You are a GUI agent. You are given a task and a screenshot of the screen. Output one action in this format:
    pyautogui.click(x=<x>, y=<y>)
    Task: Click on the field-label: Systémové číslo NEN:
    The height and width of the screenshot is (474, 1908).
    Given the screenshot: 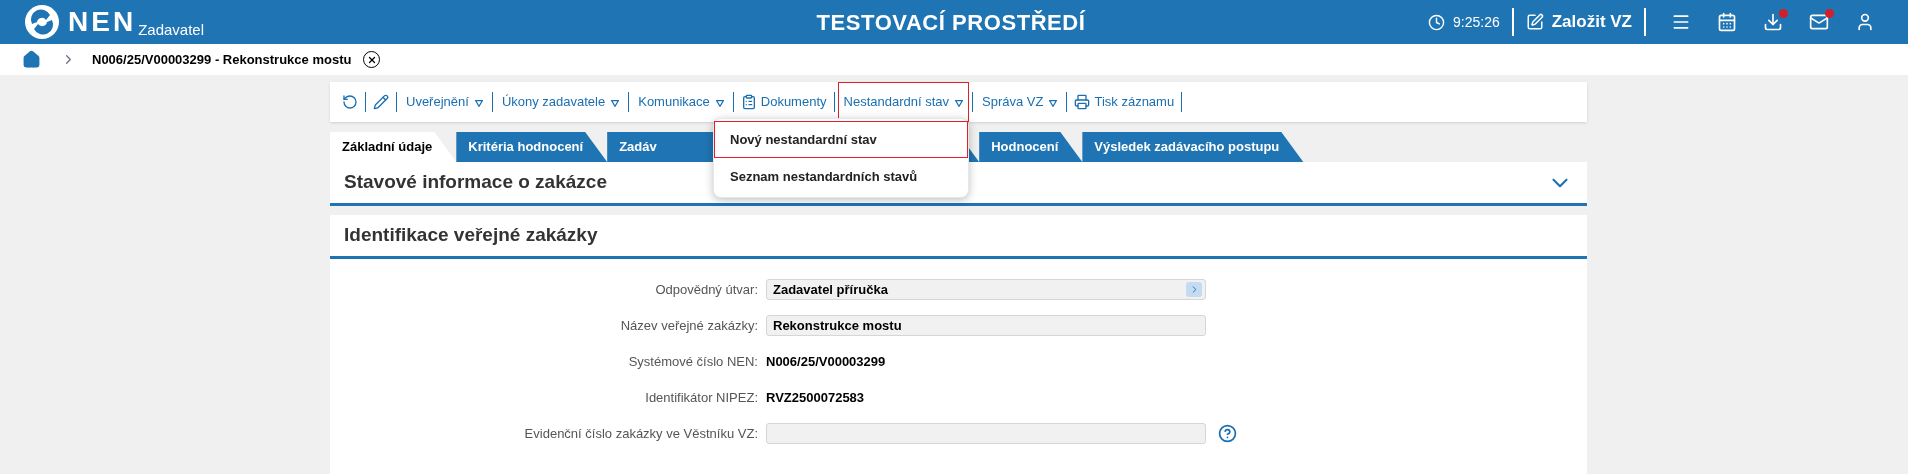 What is the action you would take?
    pyautogui.click(x=693, y=361)
    